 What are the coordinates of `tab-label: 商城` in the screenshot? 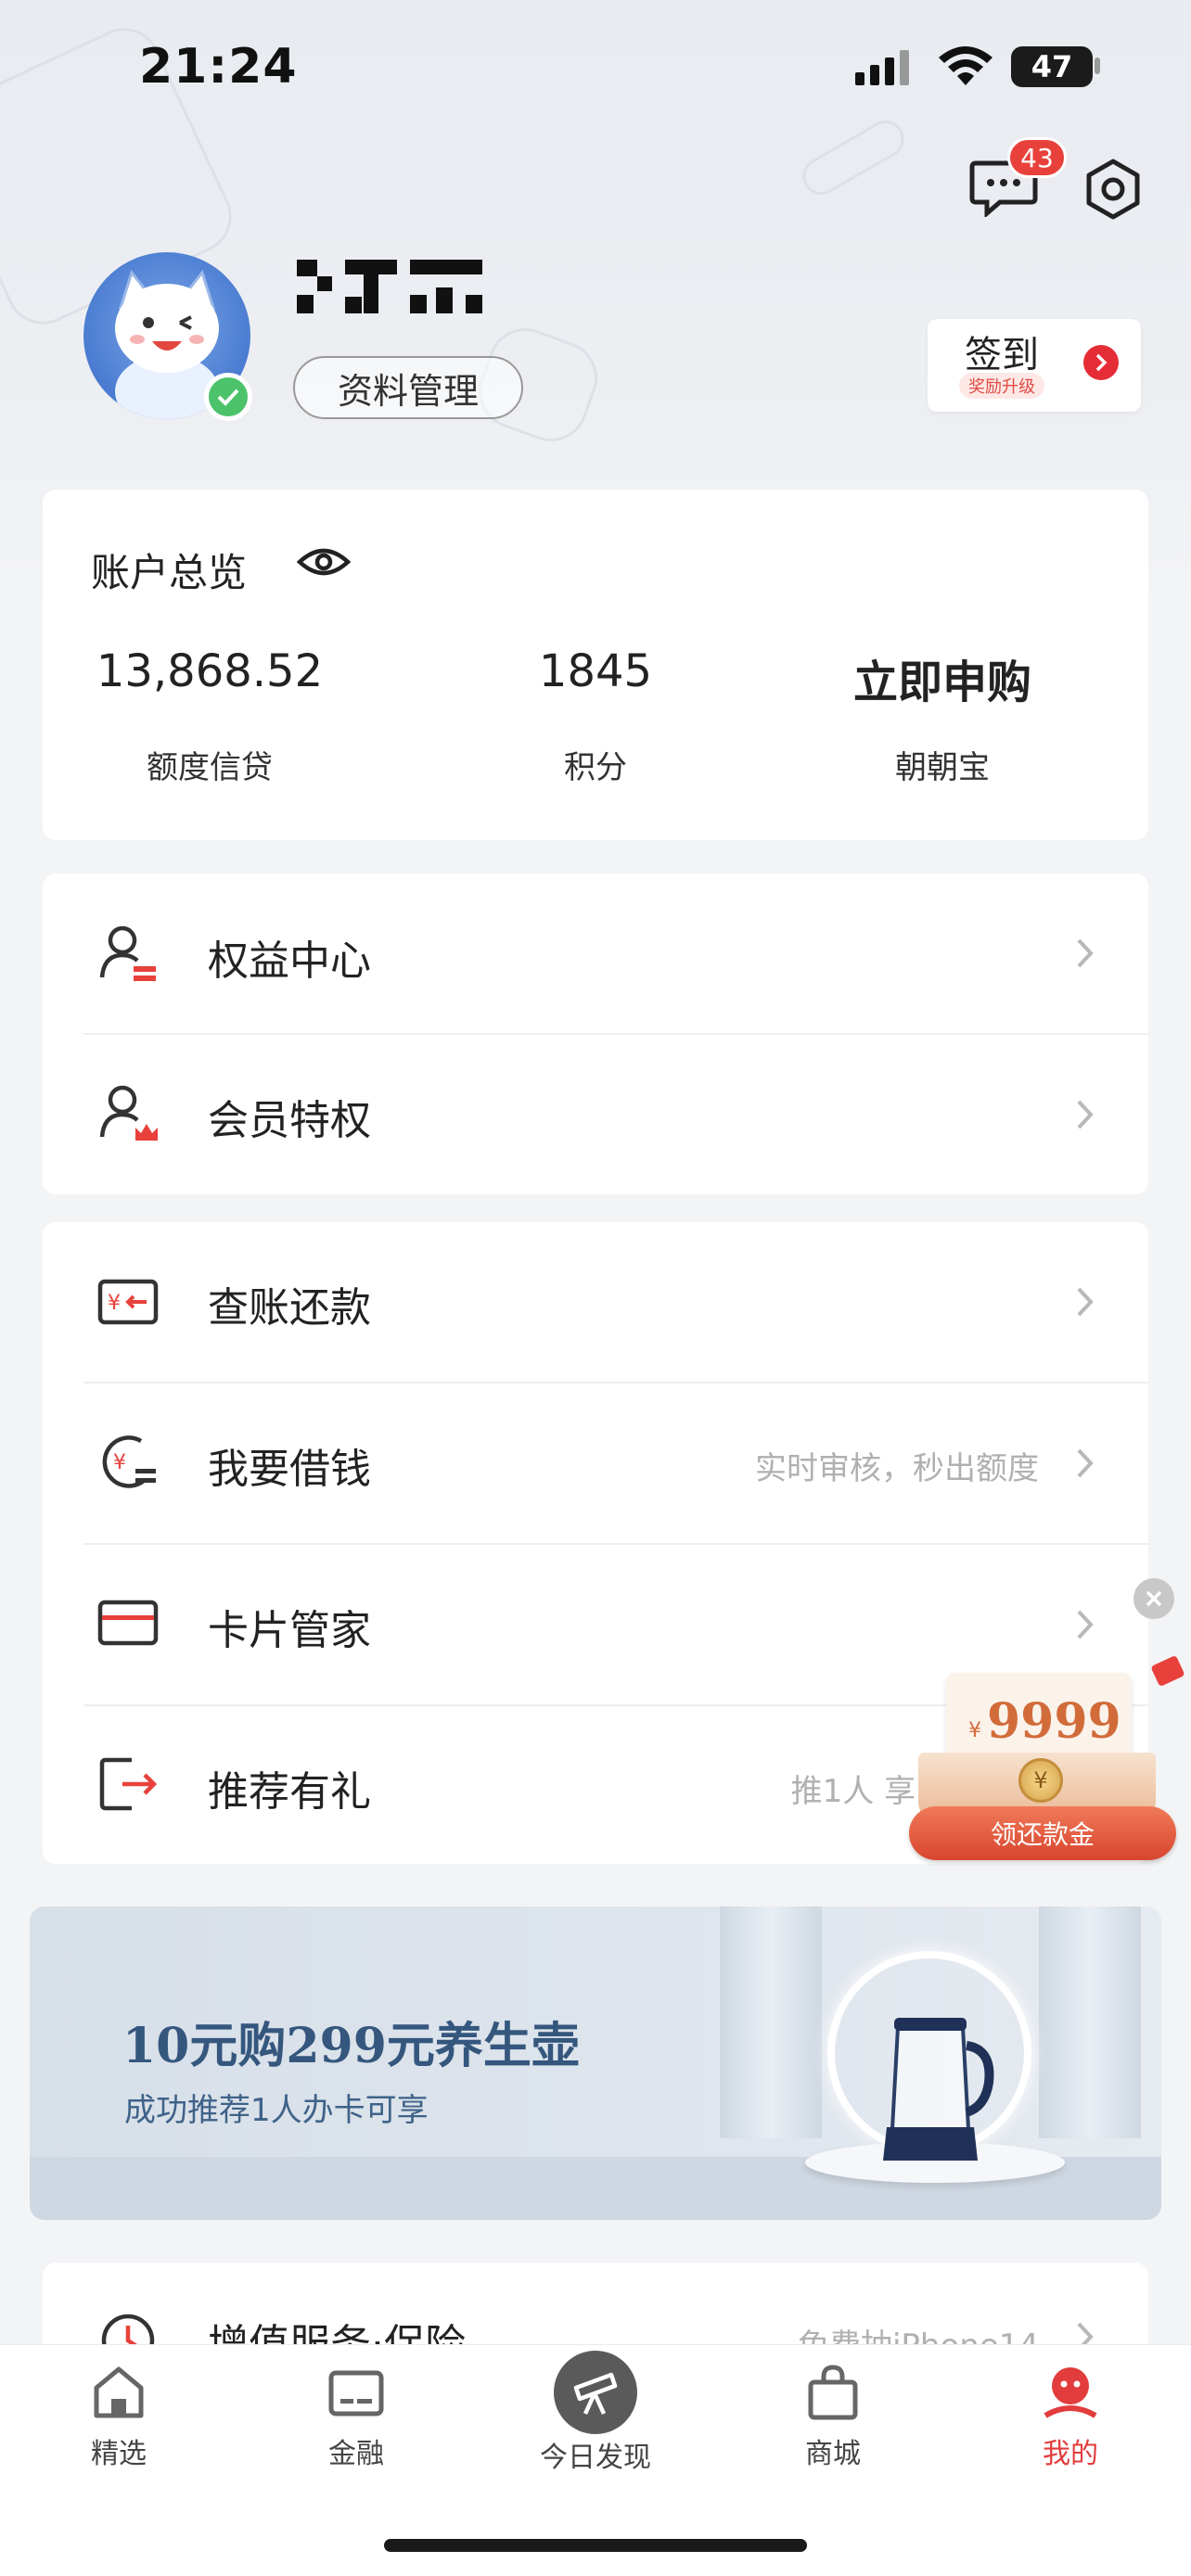 It's located at (833, 2454).